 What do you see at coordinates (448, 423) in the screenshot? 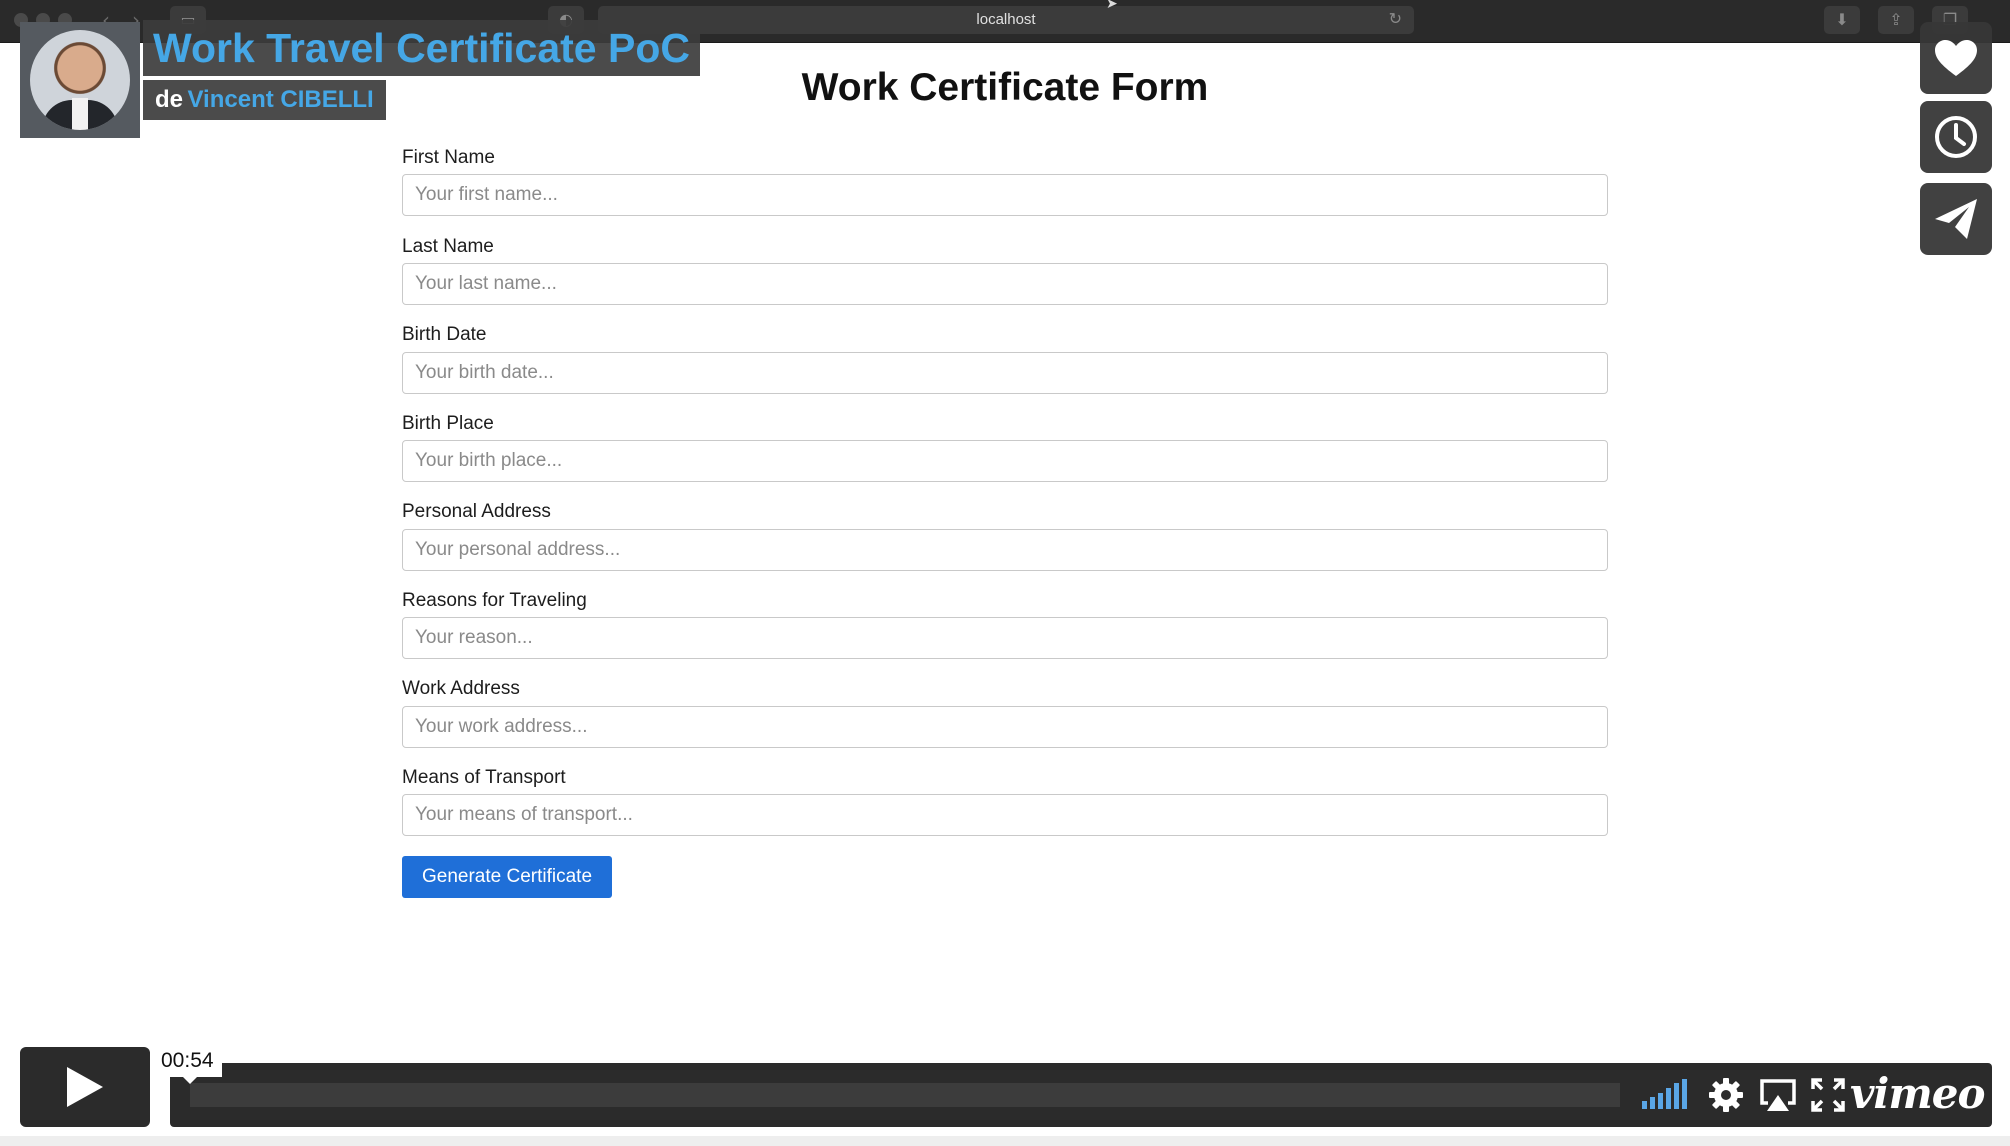
I see `birth-place-label: Birth Place` at bounding box center [448, 423].